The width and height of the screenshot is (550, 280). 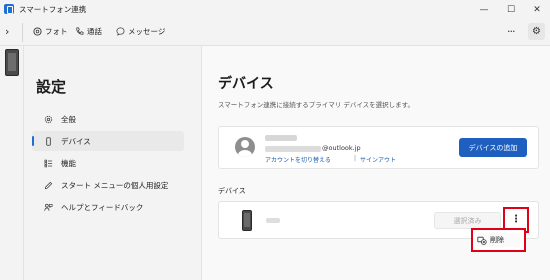 What do you see at coordinates (232, 191) in the screenshot?
I see `devices-section-label: デバイス` at bounding box center [232, 191].